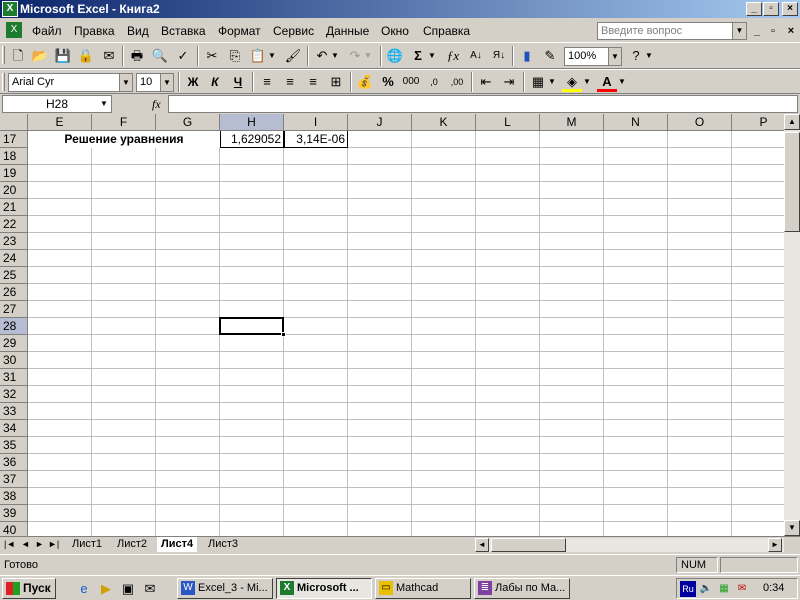  What do you see at coordinates (283, 334) in the screenshot?
I see `fill-handle` at bounding box center [283, 334].